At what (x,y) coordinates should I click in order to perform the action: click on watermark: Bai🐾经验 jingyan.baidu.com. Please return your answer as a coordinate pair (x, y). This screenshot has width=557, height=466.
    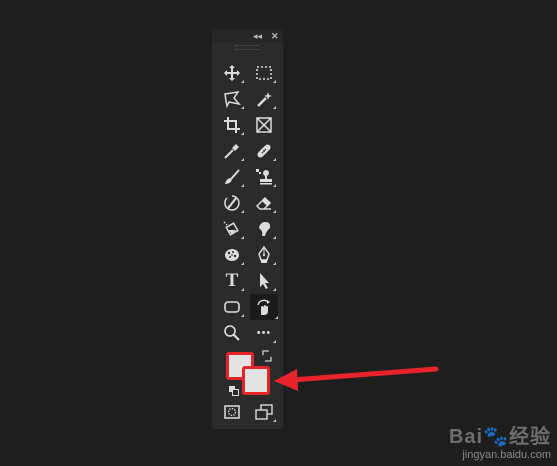
    Looking at the image, I should click on (500, 440).